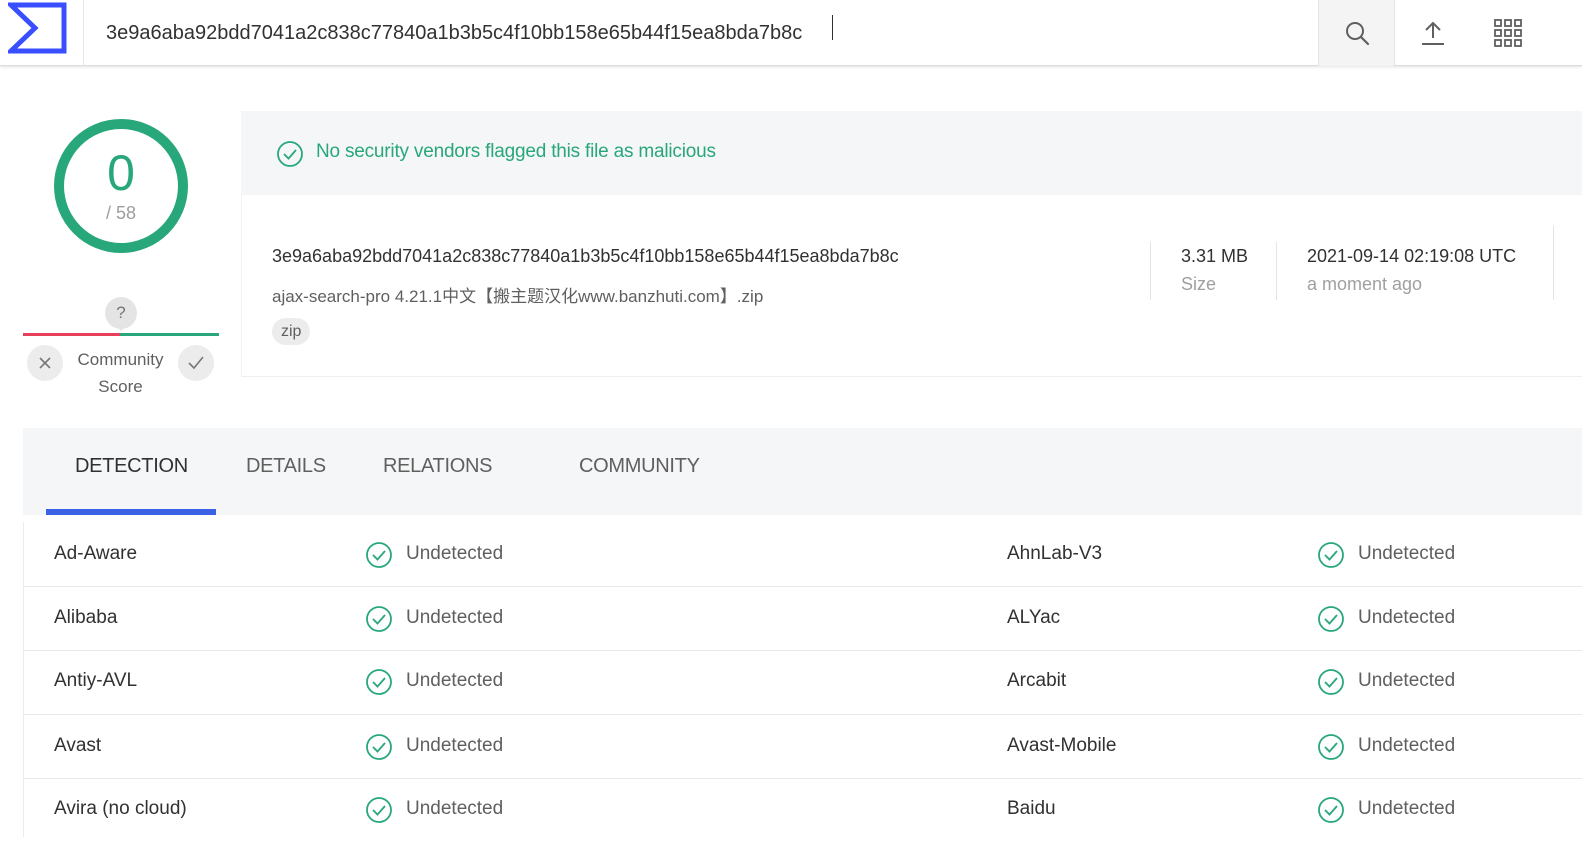  Describe the element at coordinates (437, 466) in the screenshot. I see `tab-relations: RELATIONS` at that location.